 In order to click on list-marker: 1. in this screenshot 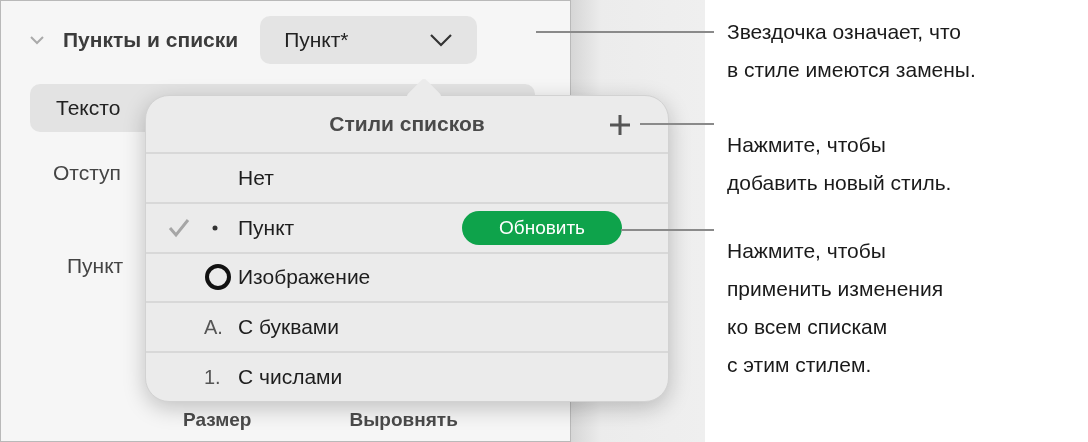, I will do `click(212, 377)`.